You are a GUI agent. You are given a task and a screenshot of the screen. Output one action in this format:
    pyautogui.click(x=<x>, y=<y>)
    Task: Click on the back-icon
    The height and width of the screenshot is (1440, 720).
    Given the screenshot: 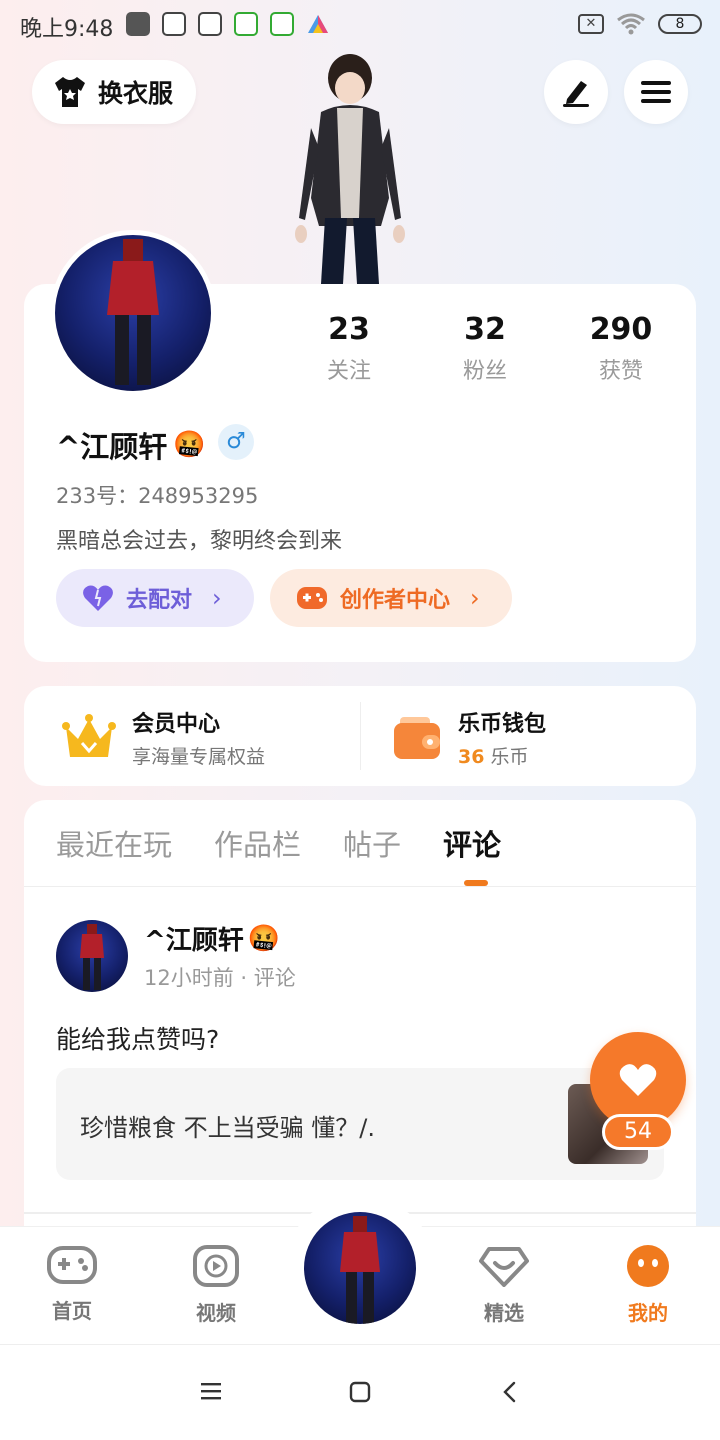 What is the action you would take?
    pyautogui.click(x=510, y=1392)
    